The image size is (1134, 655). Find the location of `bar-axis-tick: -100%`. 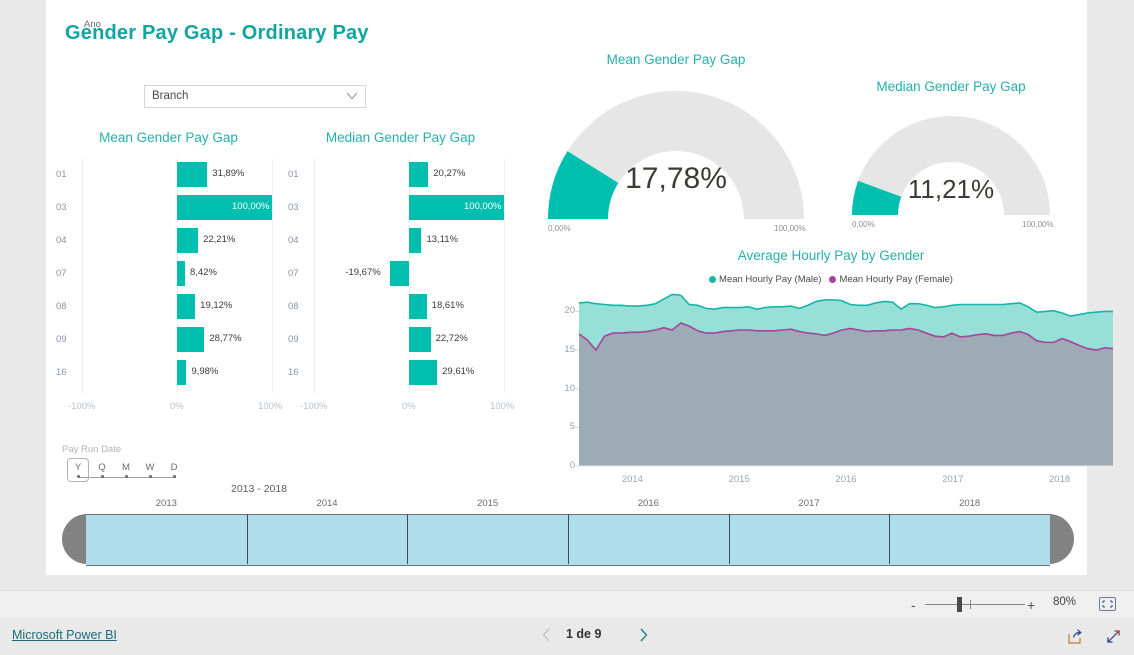

bar-axis-tick: -100% is located at coordinates (314, 406).